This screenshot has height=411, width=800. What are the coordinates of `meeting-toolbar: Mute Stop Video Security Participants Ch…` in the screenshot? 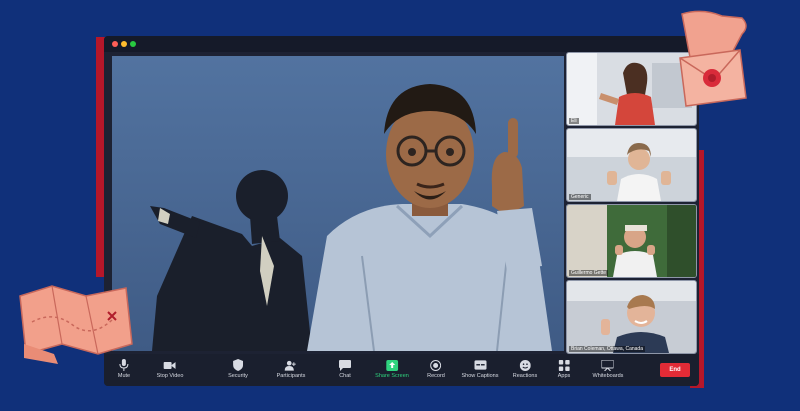 It's located at (401, 370).